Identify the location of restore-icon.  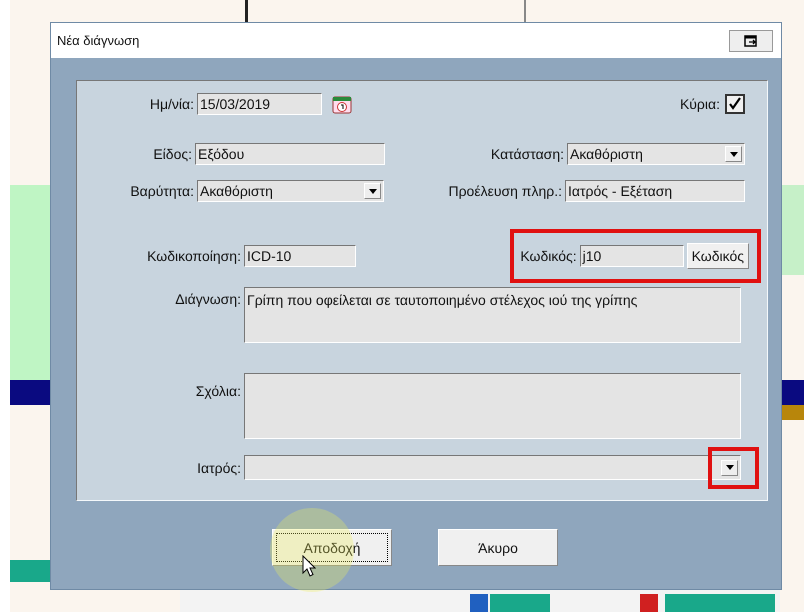
(751, 40).